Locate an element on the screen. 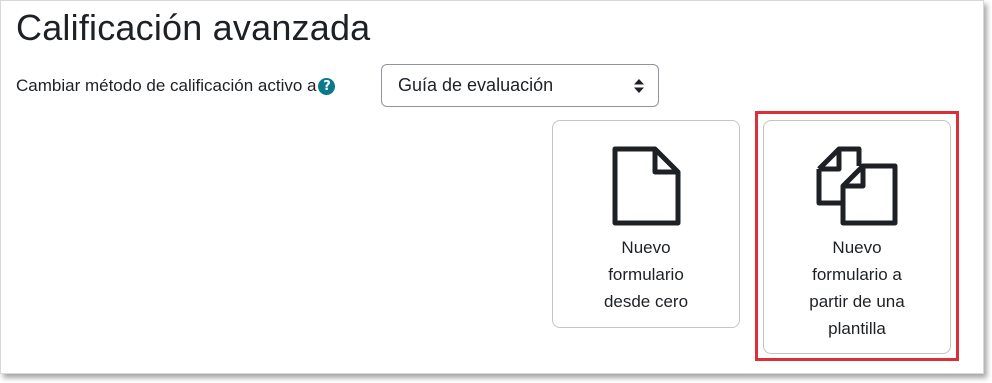 The width and height of the screenshot is (992, 383). sort-arrows-icon is located at coordinates (639, 85).